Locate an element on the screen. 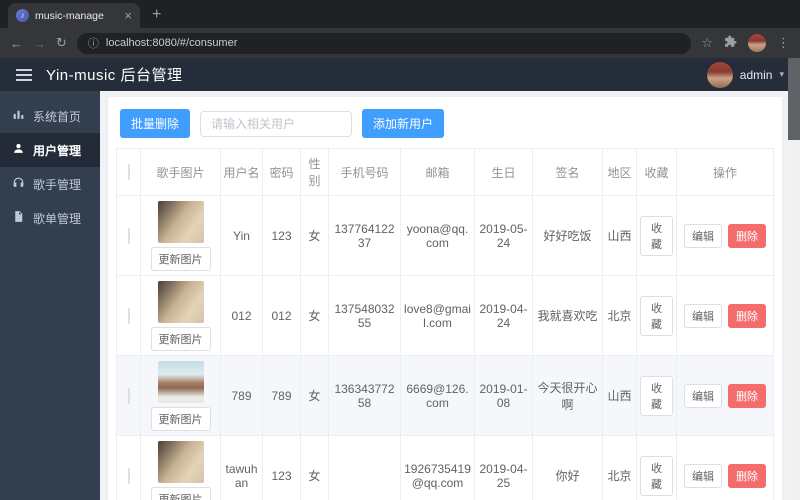  back-icon: ← is located at coordinates (16, 43).